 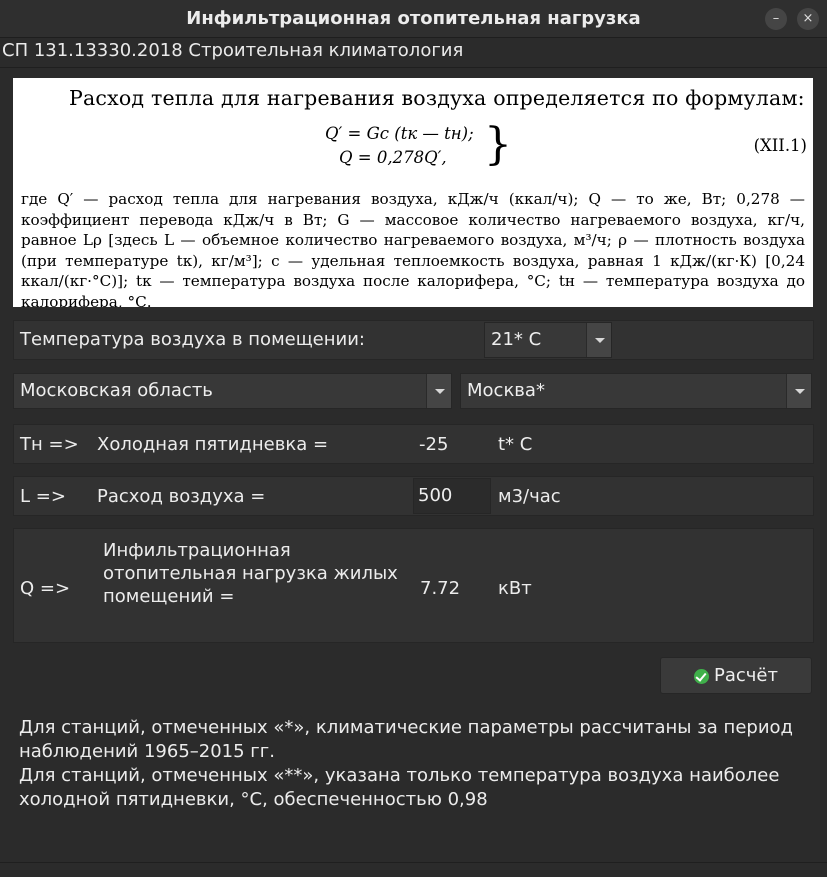 What do you see at coordinates (213, 444) in the screenshot?
I see `tn-label: Холодная пятидневка =` at bounding box center [213, 444].